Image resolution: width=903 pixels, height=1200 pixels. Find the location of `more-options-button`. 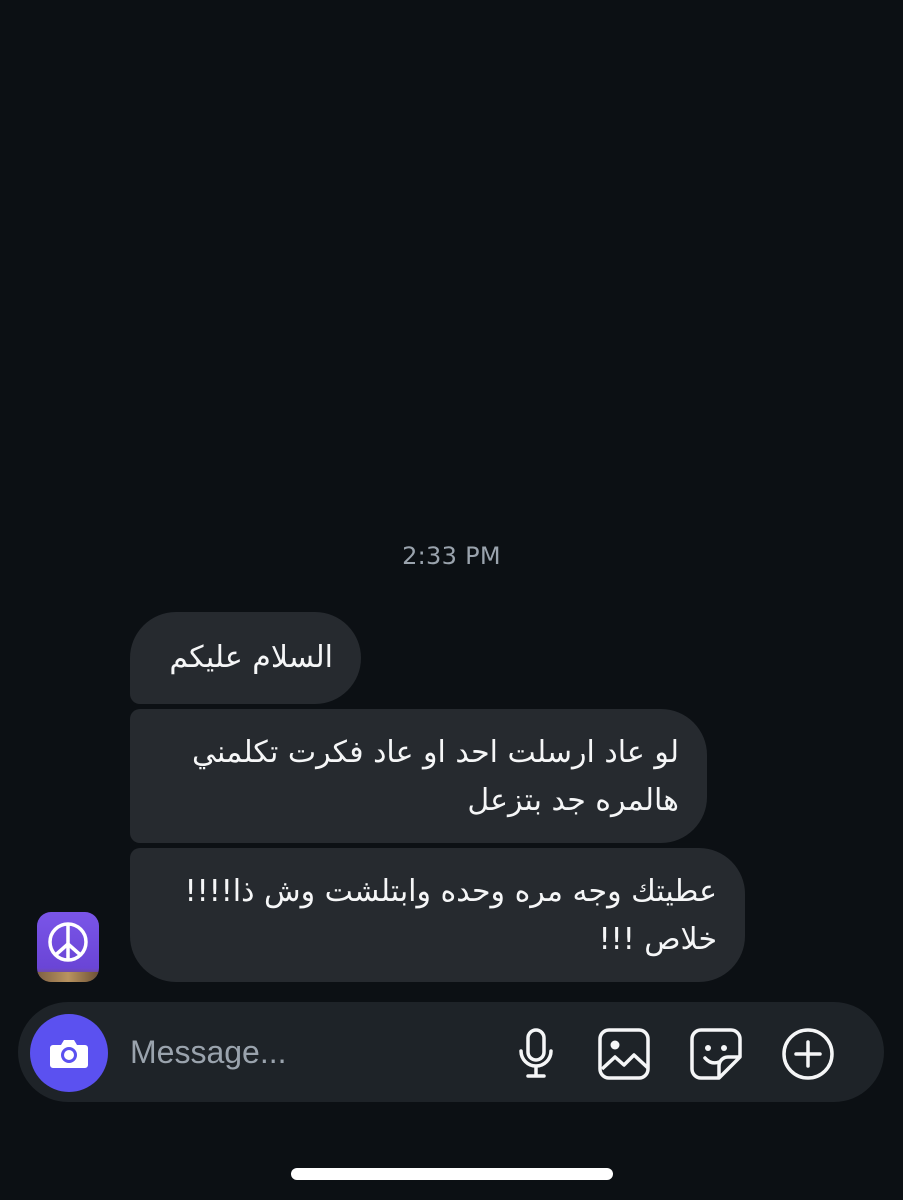

more-options-button is located at coordinates (808, 1054).